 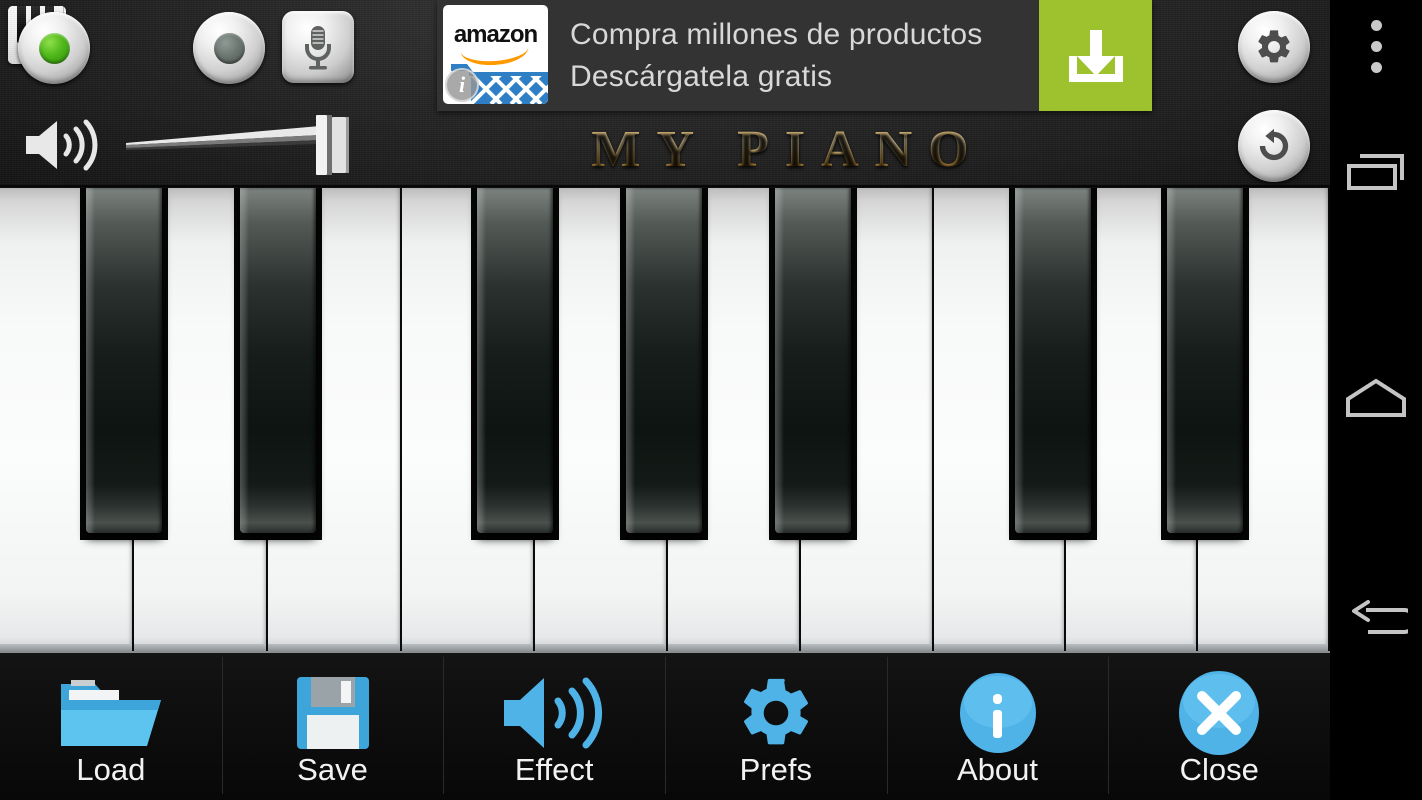 I want to click on floppy-disk-icon, so click(x=333, y=713).